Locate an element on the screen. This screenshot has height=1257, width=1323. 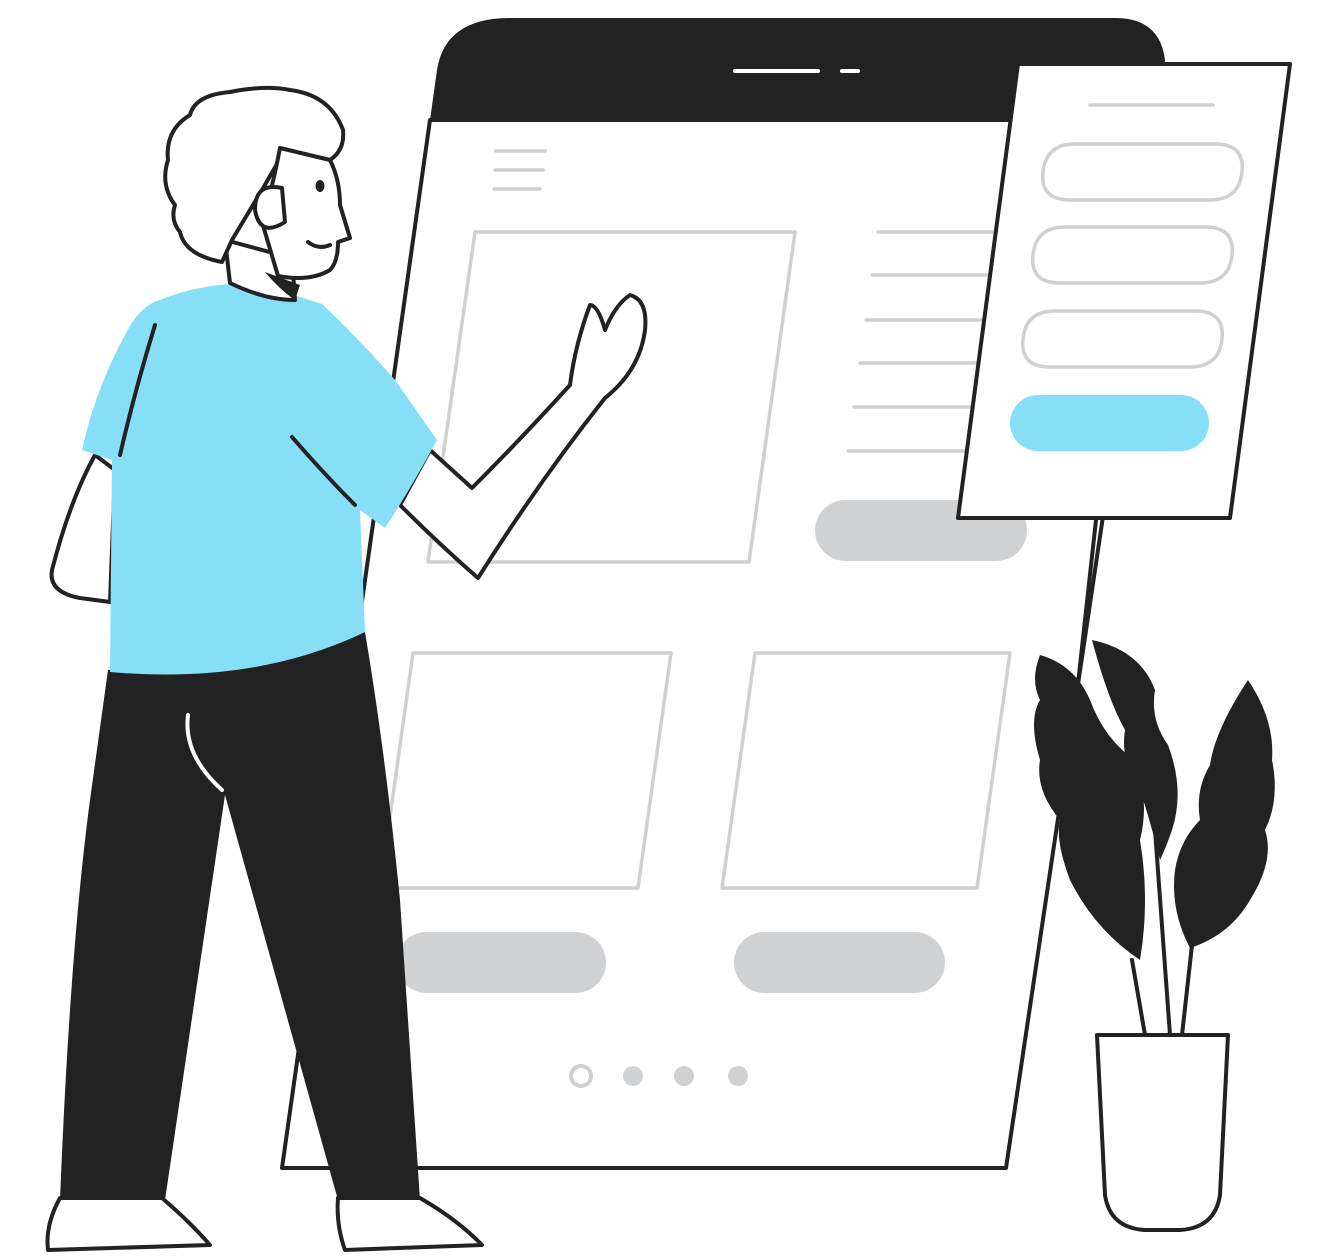
person-shoe-right is located at coordinates (409, 1224).